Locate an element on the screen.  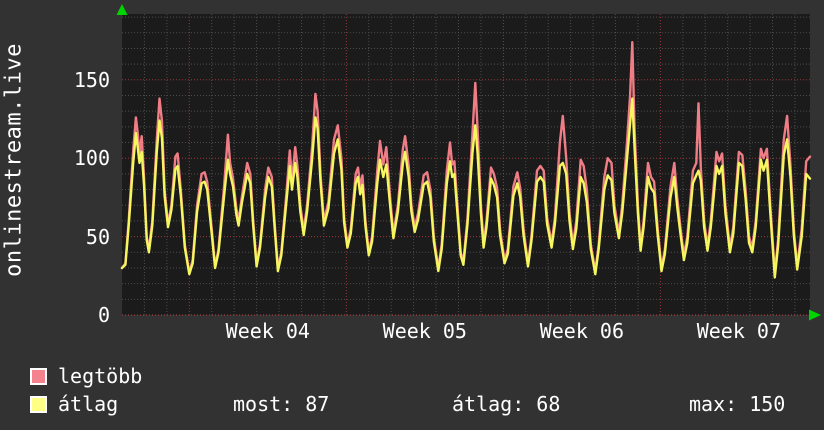
y-axis-arrow-icon is located at coordinates (122, 9).